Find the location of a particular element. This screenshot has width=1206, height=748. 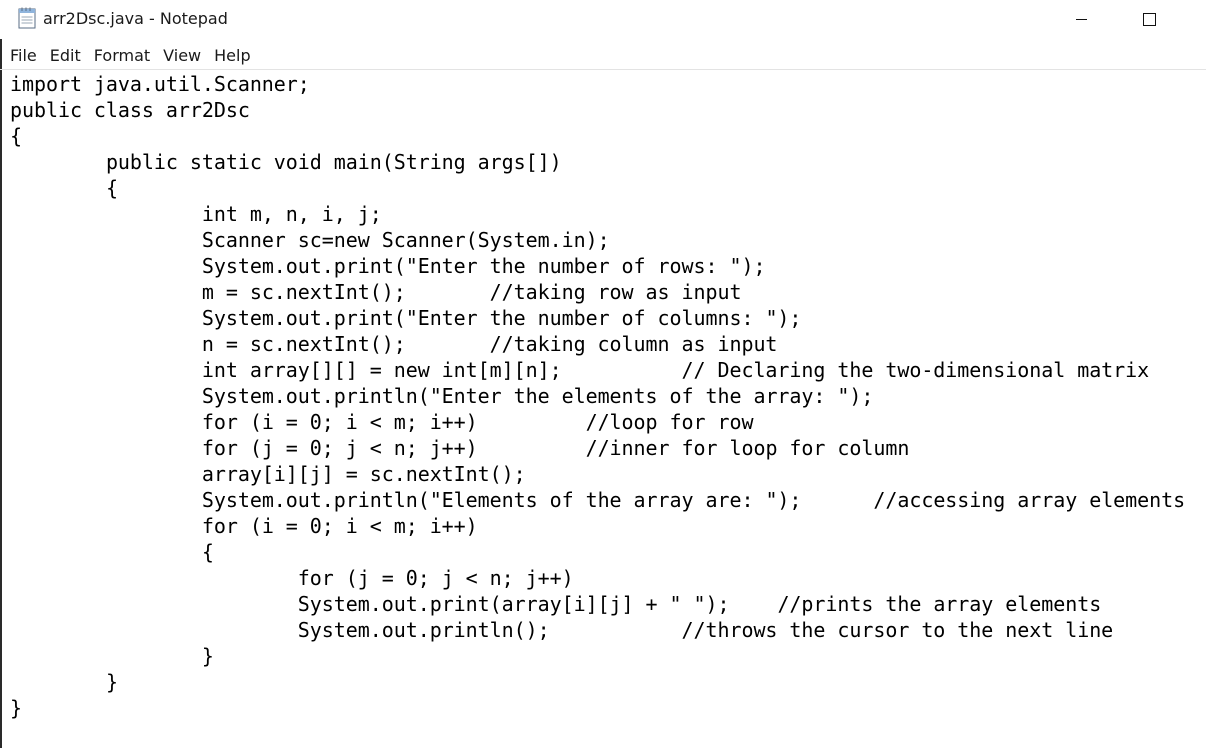

menu-file: File is located at coordinates (21, 56).